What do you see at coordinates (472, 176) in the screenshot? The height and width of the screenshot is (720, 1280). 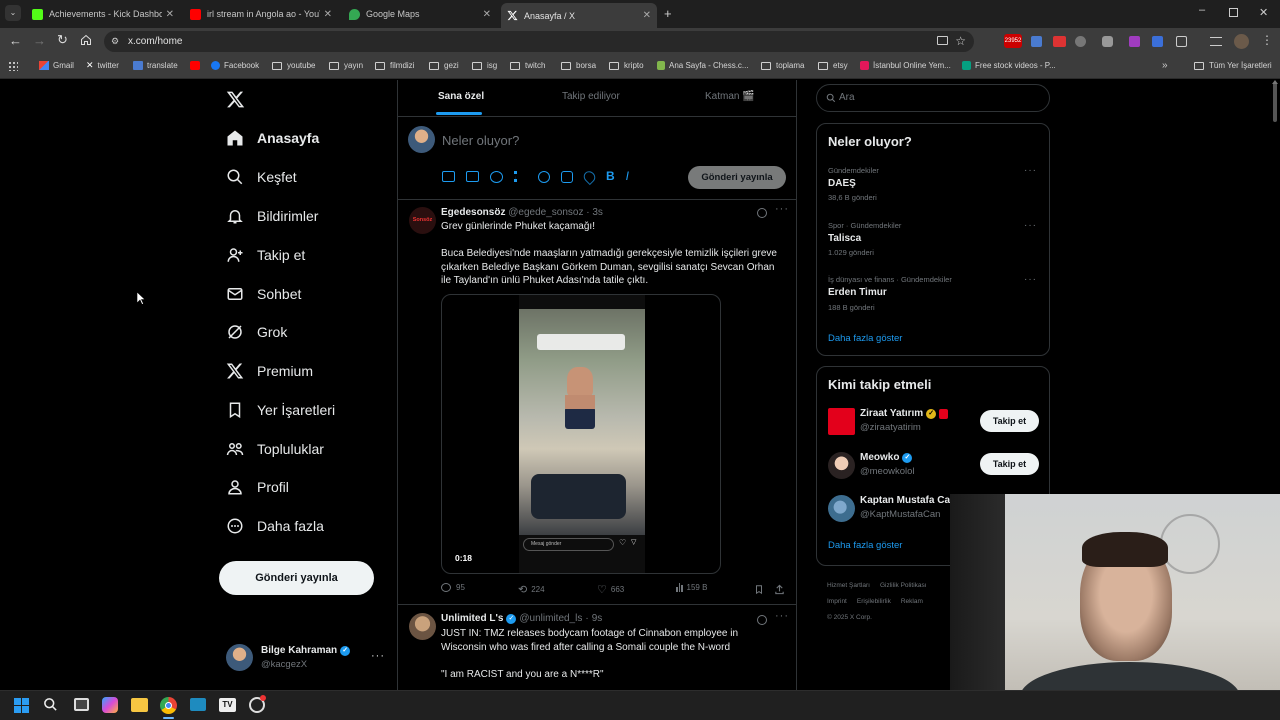 I see `gif-icon` at bounding box center [472, 176].